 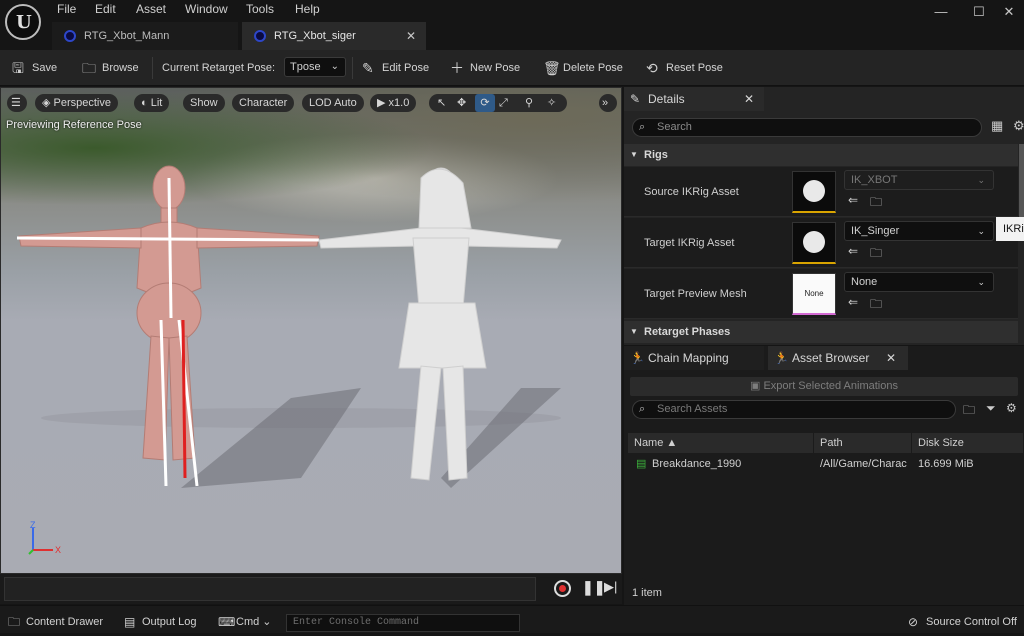 What do you see at coordinates (694, 68) in the screenshot?
I see `reset-pose-label: Reset Pose` at bounding box center [694, 68].